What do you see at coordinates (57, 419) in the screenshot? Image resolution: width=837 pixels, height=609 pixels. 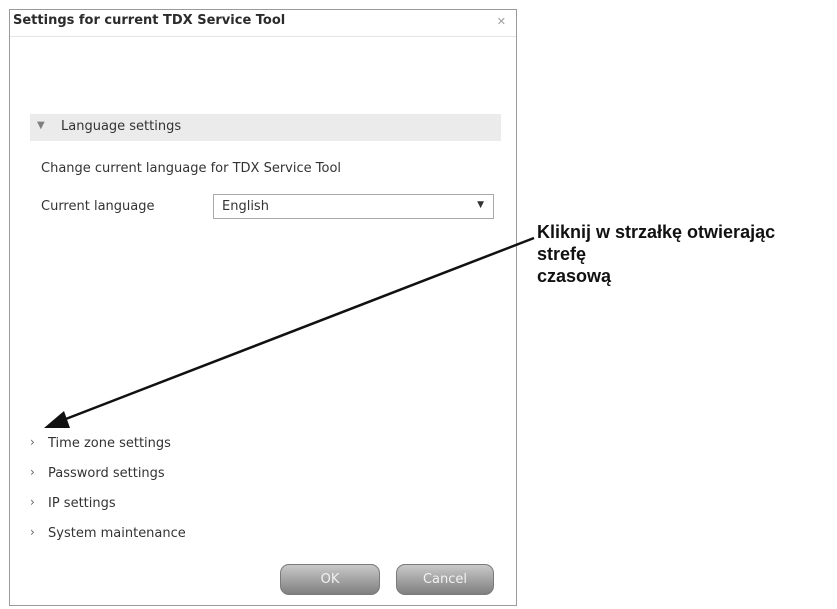 I see `arrow-head` at bounding box center [57, 419].